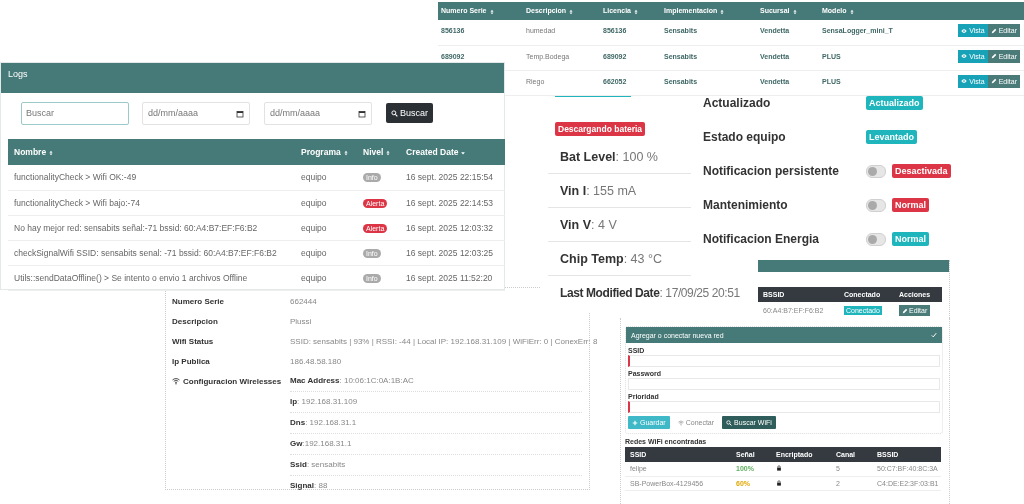  I want to click on field-label: Descripcion, so click(195, 321).